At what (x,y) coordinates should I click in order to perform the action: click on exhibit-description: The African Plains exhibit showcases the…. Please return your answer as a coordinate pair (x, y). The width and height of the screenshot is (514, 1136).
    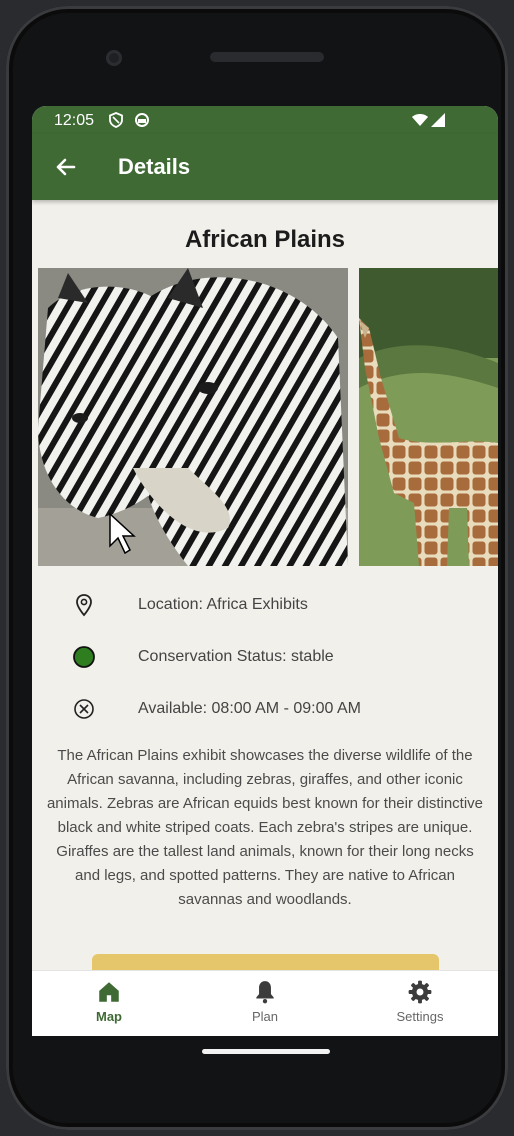
    Looking at the image, I should click on (265, 828).